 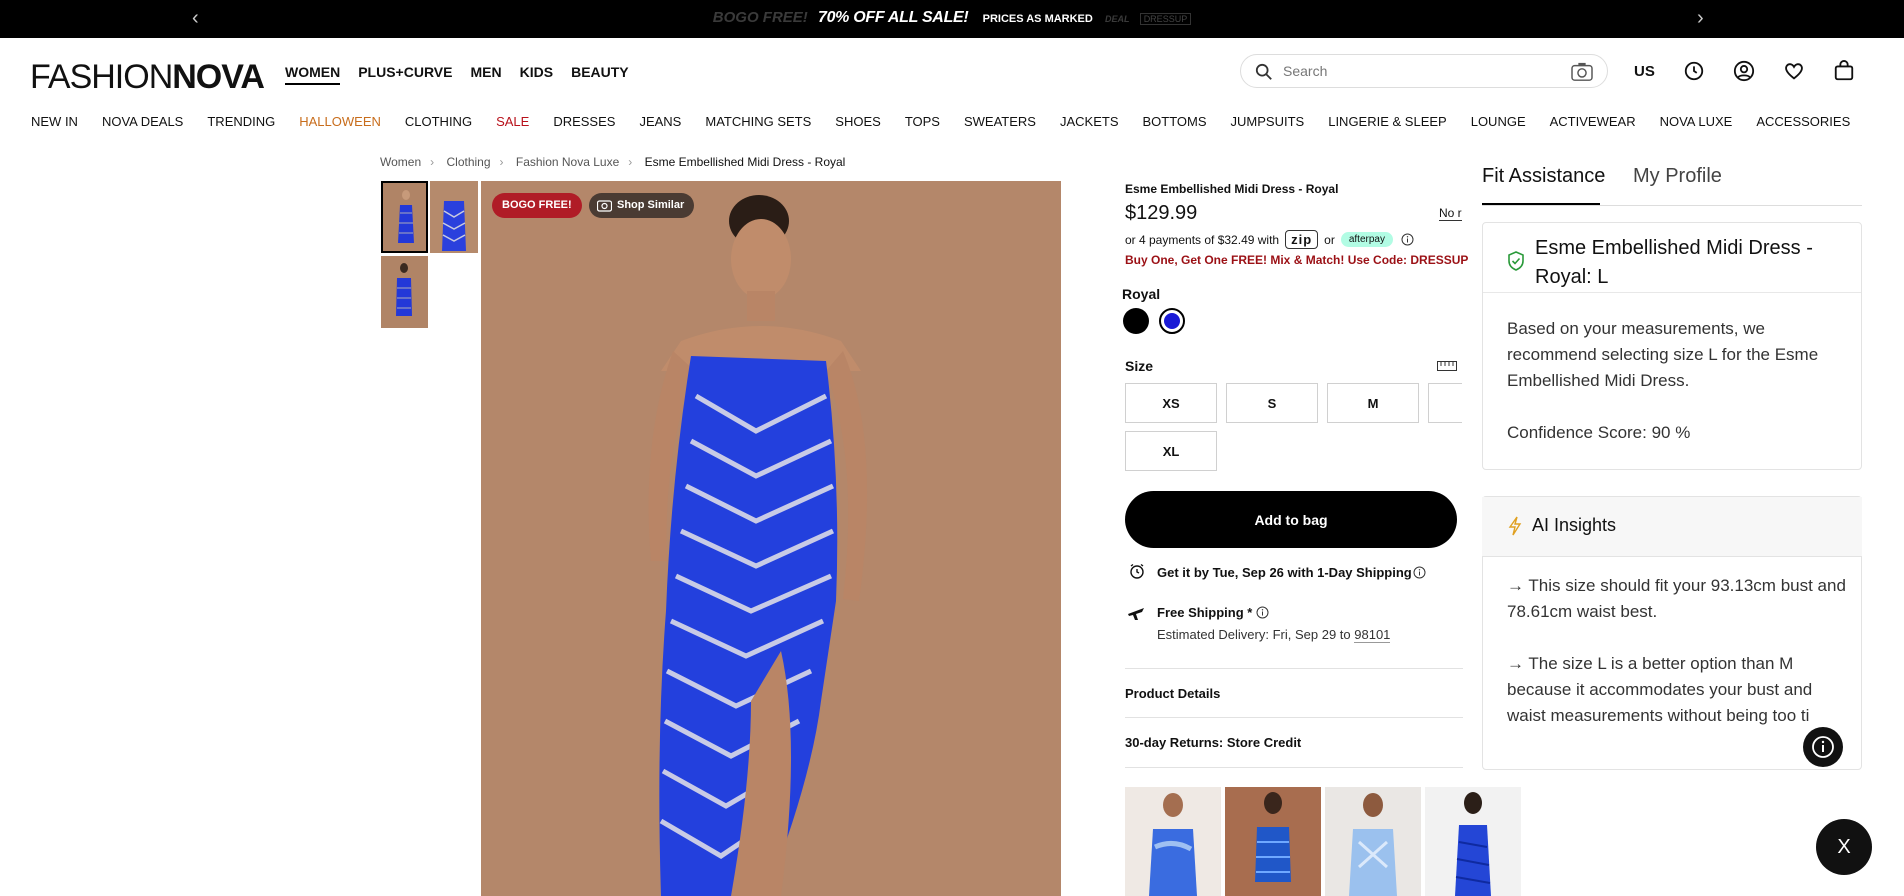 What do you see at coordinates (405, 74) in the screenshot?
I see `nav-plus-curve: PLUS+CURVE` at bounding box center [405, 74].